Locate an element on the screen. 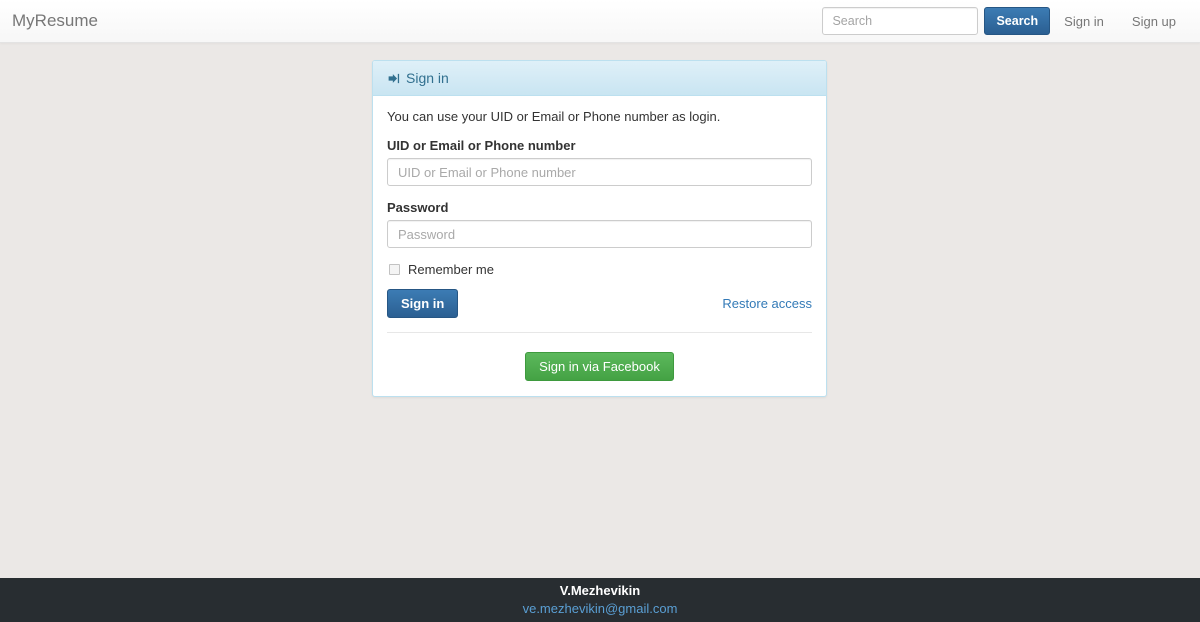 Image resolution: width=1200 pixels, height=622 pixels. social-login-row: Sign in via Facebook is located at coordinates (599, 357).